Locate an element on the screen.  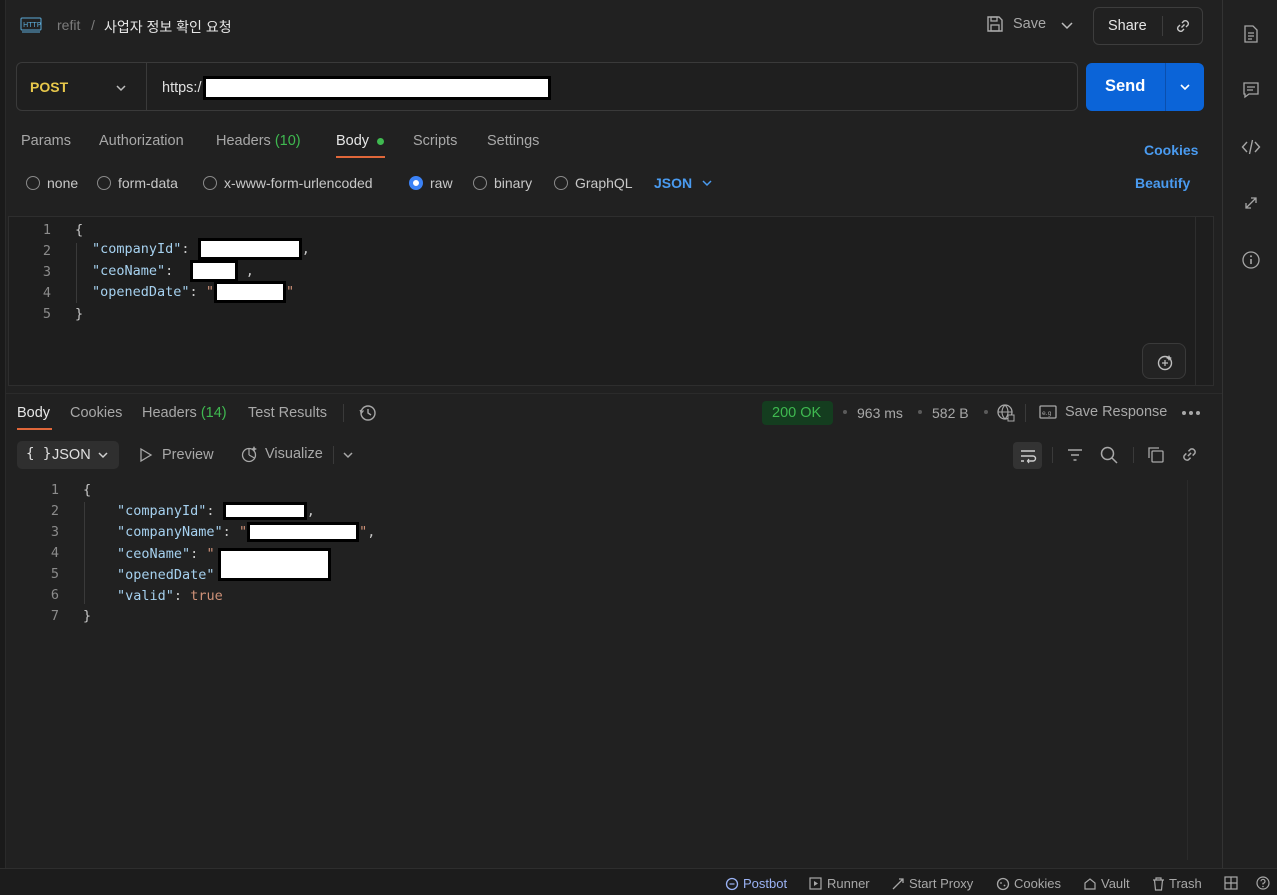
format-brace-icon: { } is located at coordinates (39, 454).